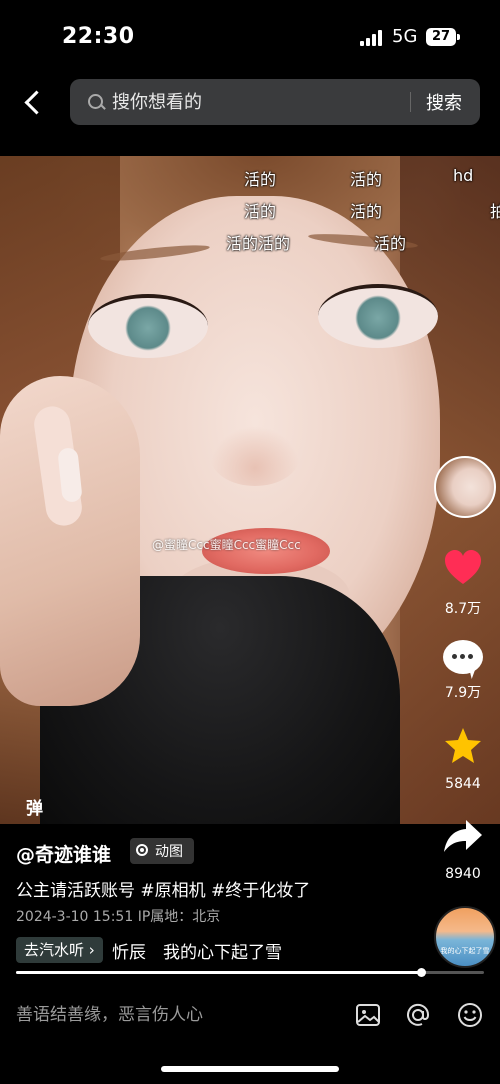  Describe the element at coordinates (218, 972) in the screenshot. I see `progress-fill` at that location.